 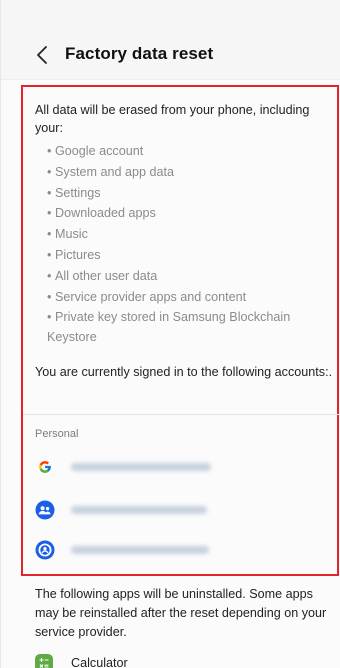 What do you see at coordinates (95, 151) in the screenshot?
I see `erase-item: • Google account` at bounding box center [95, 151].